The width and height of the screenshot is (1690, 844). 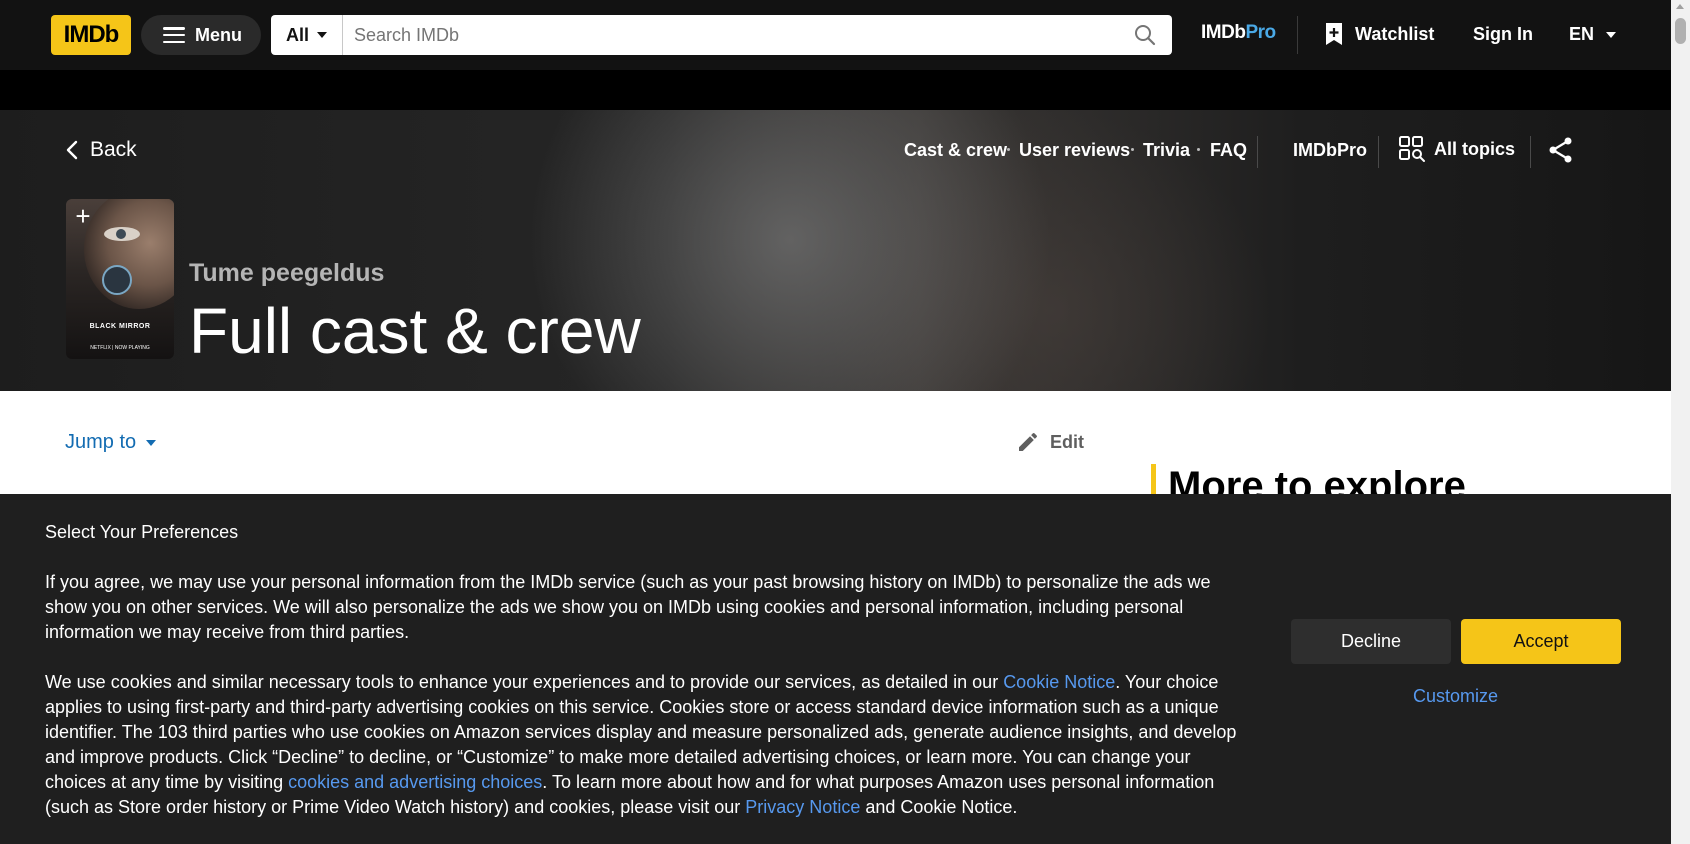 I want to click on ad-banner-strip, so click(x=835, y=90).